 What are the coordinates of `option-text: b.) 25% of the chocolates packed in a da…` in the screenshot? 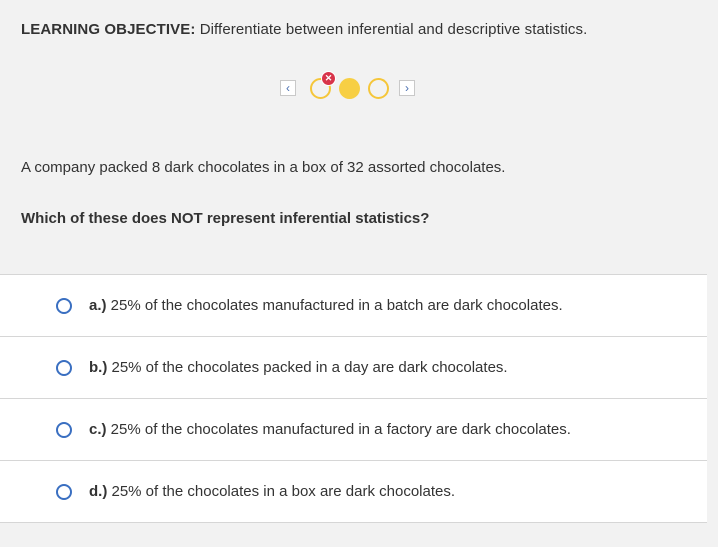 It's located at (298, 367).